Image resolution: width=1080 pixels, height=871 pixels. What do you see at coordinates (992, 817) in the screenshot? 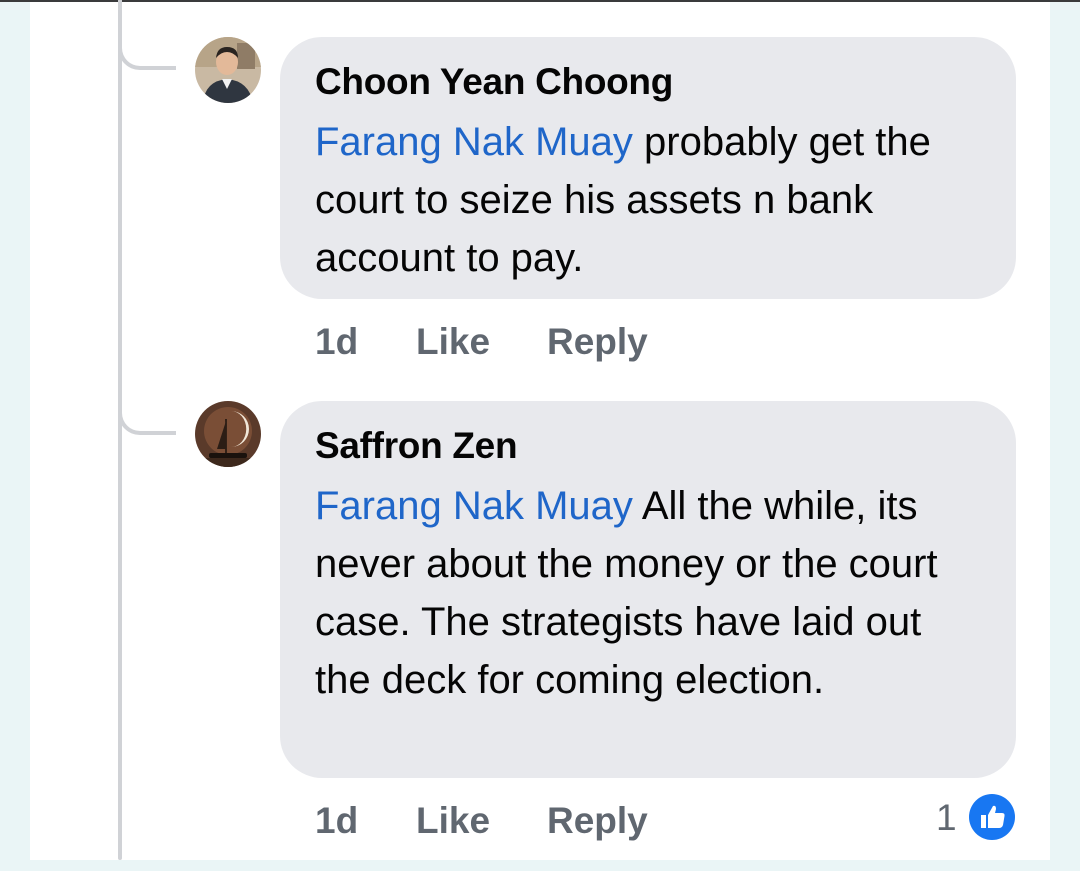
I see `thumbs-up-icon` at bounding box center [992, 817].